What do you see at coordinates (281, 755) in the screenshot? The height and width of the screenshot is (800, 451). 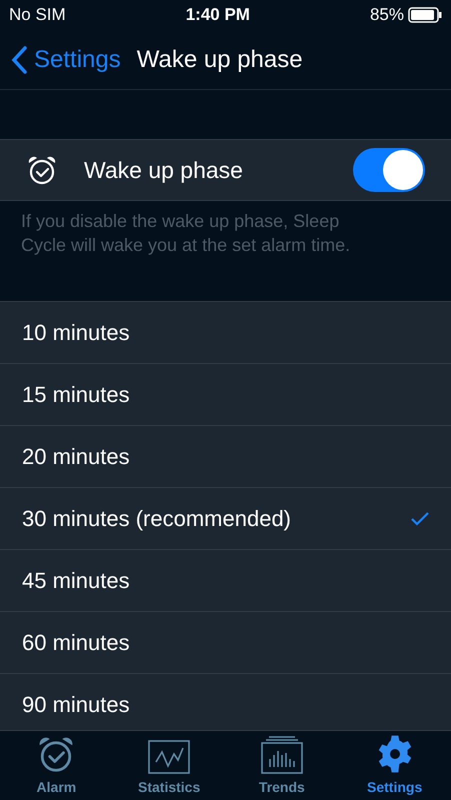 I see `bar-chart-icon` at bounding box center [281, 755].